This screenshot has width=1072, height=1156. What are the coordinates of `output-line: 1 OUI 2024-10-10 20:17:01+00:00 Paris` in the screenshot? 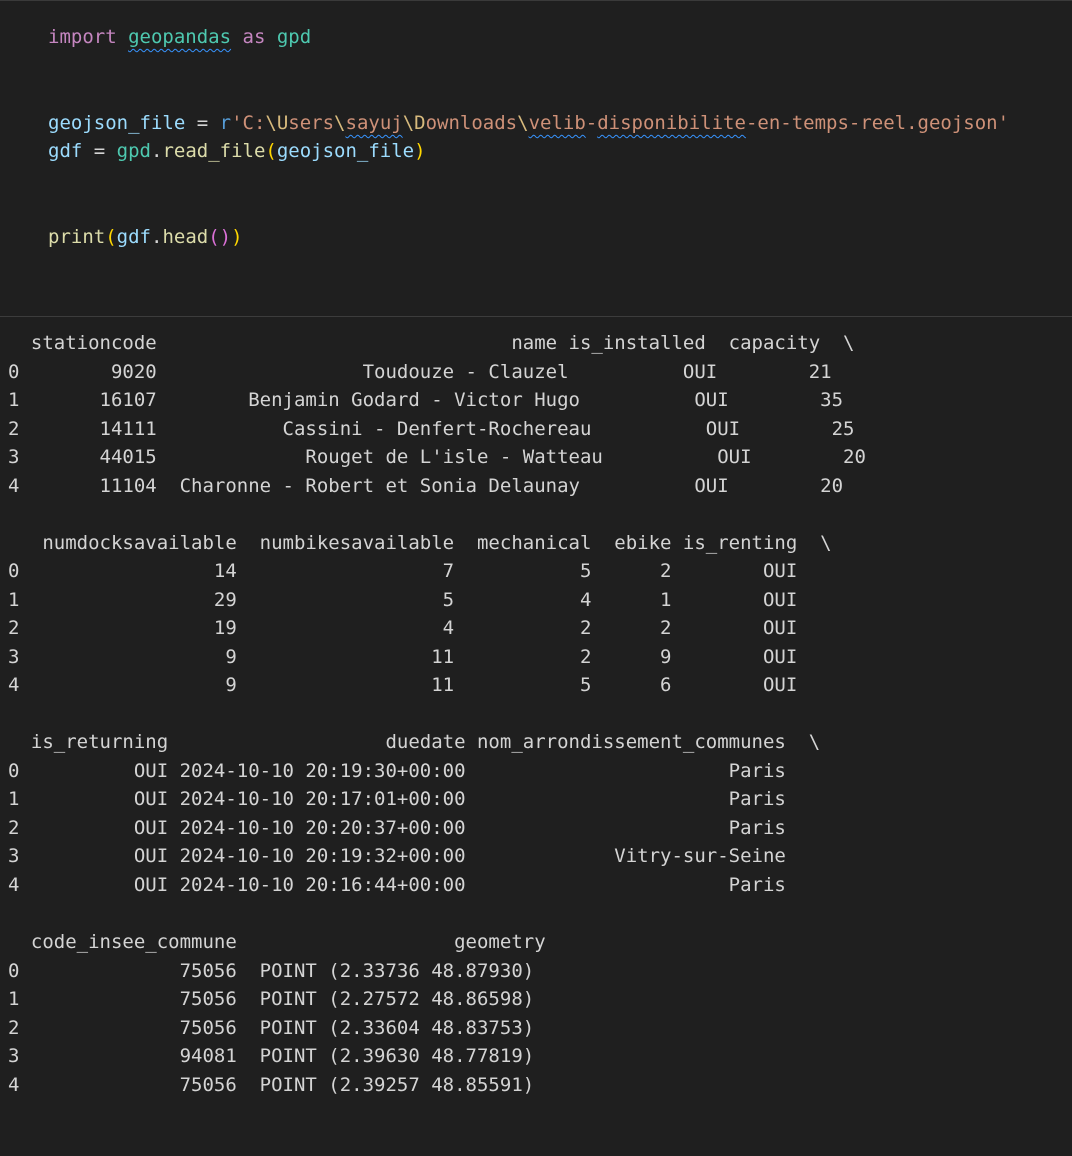 It's located at (414, 799).